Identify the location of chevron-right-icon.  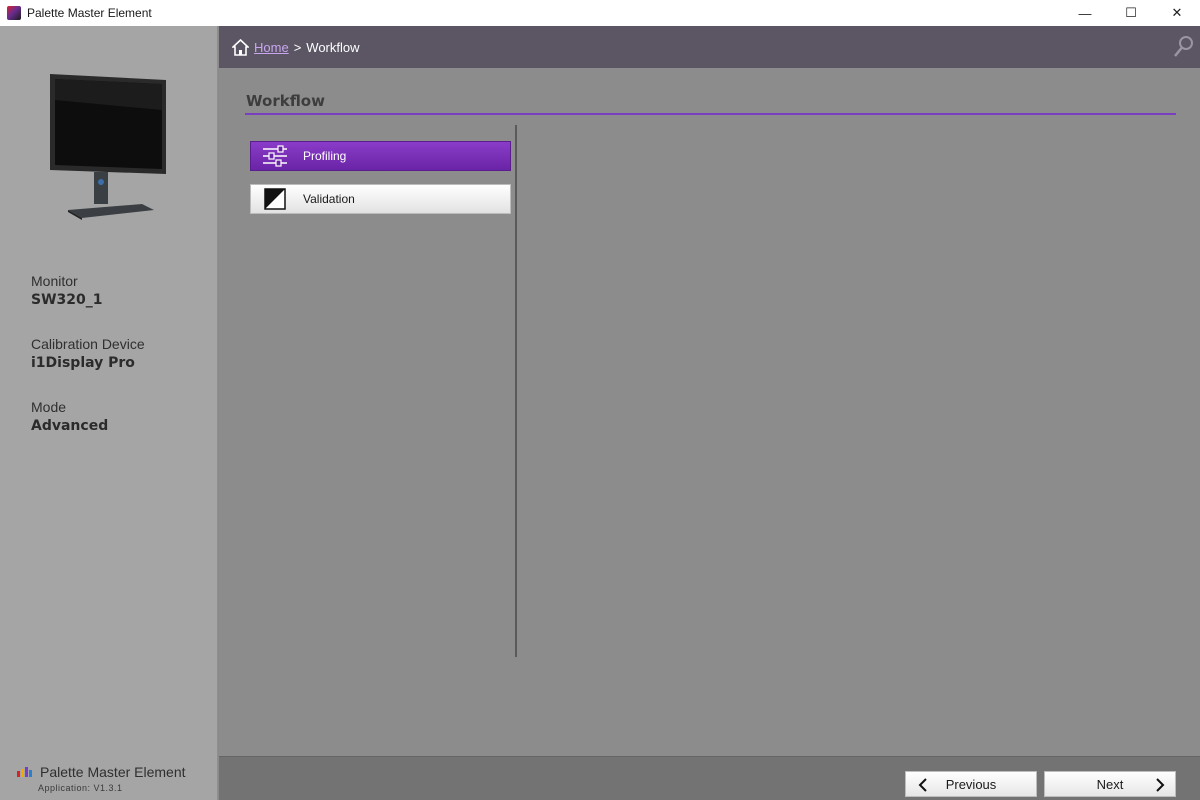
(1160, 785).